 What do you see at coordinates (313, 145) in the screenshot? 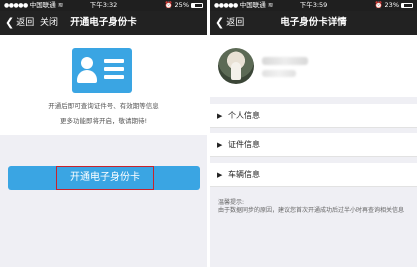
I see `row-certificate-info: ▶ 证件信息` at bounding box center [313, 145].